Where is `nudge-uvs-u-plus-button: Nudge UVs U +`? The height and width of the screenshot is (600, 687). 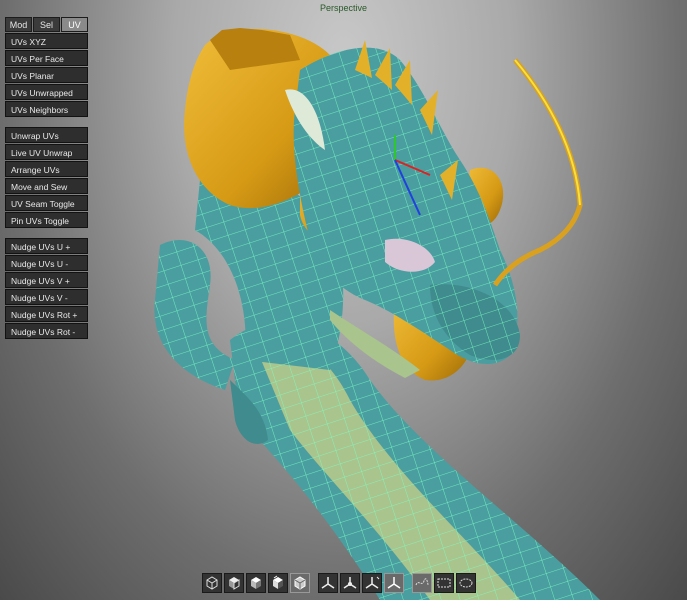 nudge-uvs-u-plus-button: Nudge UVs U + is located at coordinates (46, 246).